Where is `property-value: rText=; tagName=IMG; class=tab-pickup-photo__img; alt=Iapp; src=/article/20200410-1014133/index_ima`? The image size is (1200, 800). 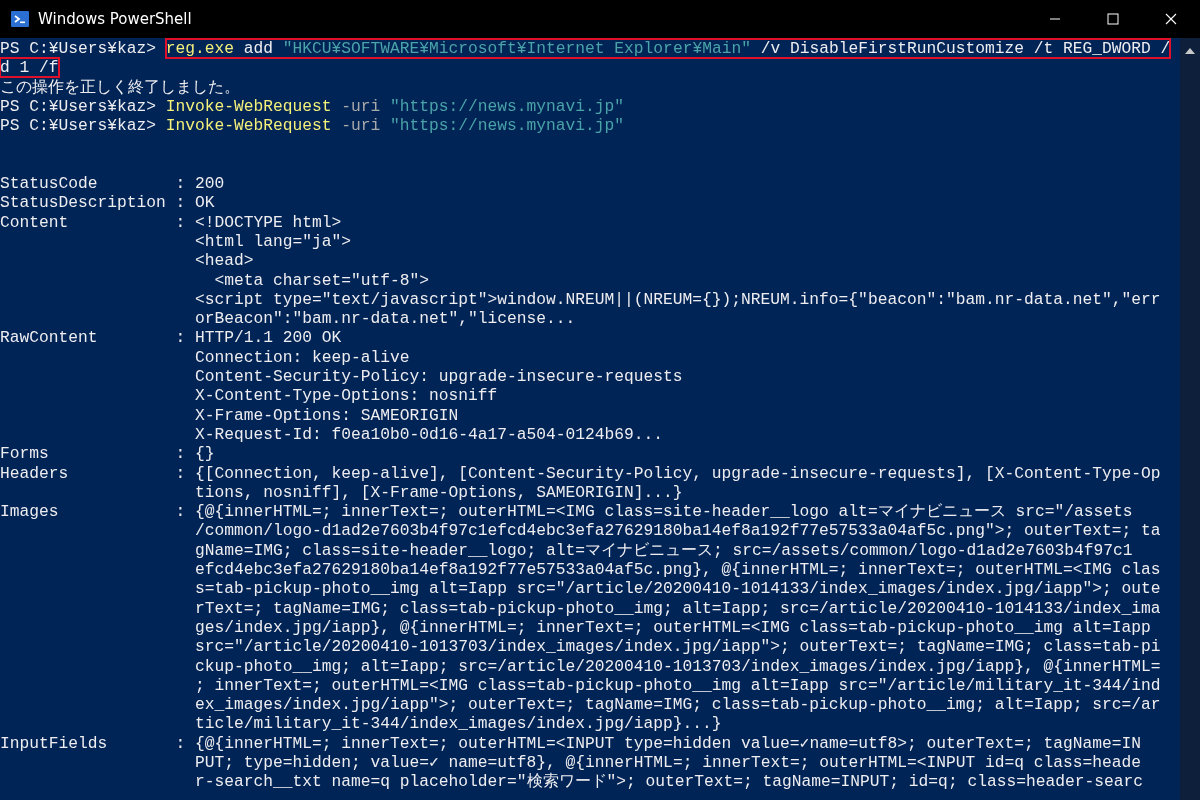
property-value: rText=; tagName=IMG; class=tab-pickup-photo__img; alt=Iapp; src=/article/20200410-1014133/index_ima is located at coordinates (678, 608).